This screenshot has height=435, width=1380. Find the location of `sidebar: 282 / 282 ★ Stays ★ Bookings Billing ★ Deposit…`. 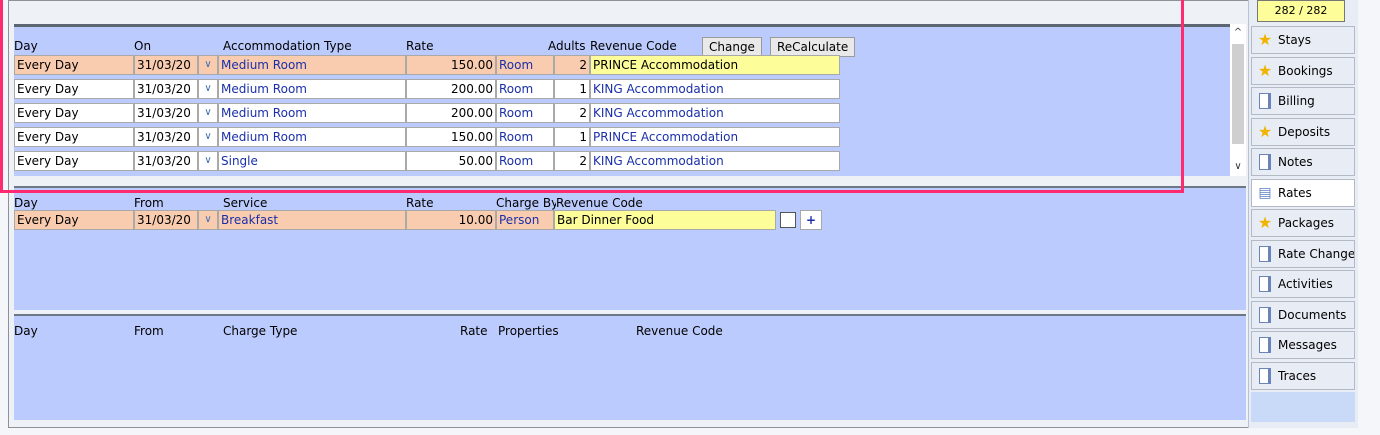

sidebar: 282 / 282 ★ Stays ★ Bookings Billing ★ Deposit… is located at coordinates (1303, 214).